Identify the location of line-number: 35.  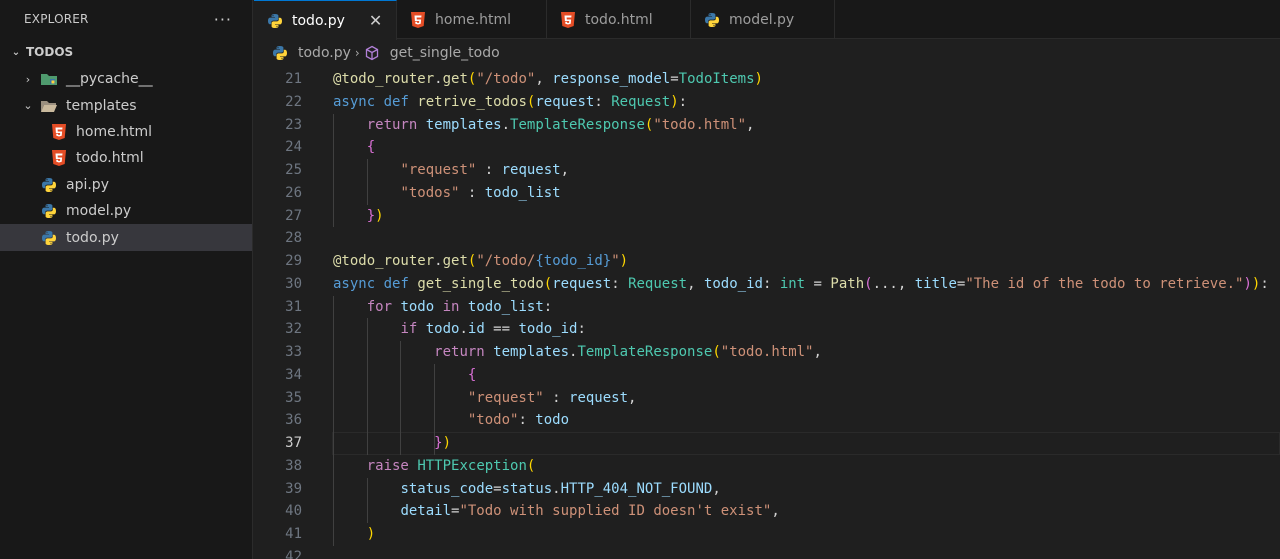
(293, 397).